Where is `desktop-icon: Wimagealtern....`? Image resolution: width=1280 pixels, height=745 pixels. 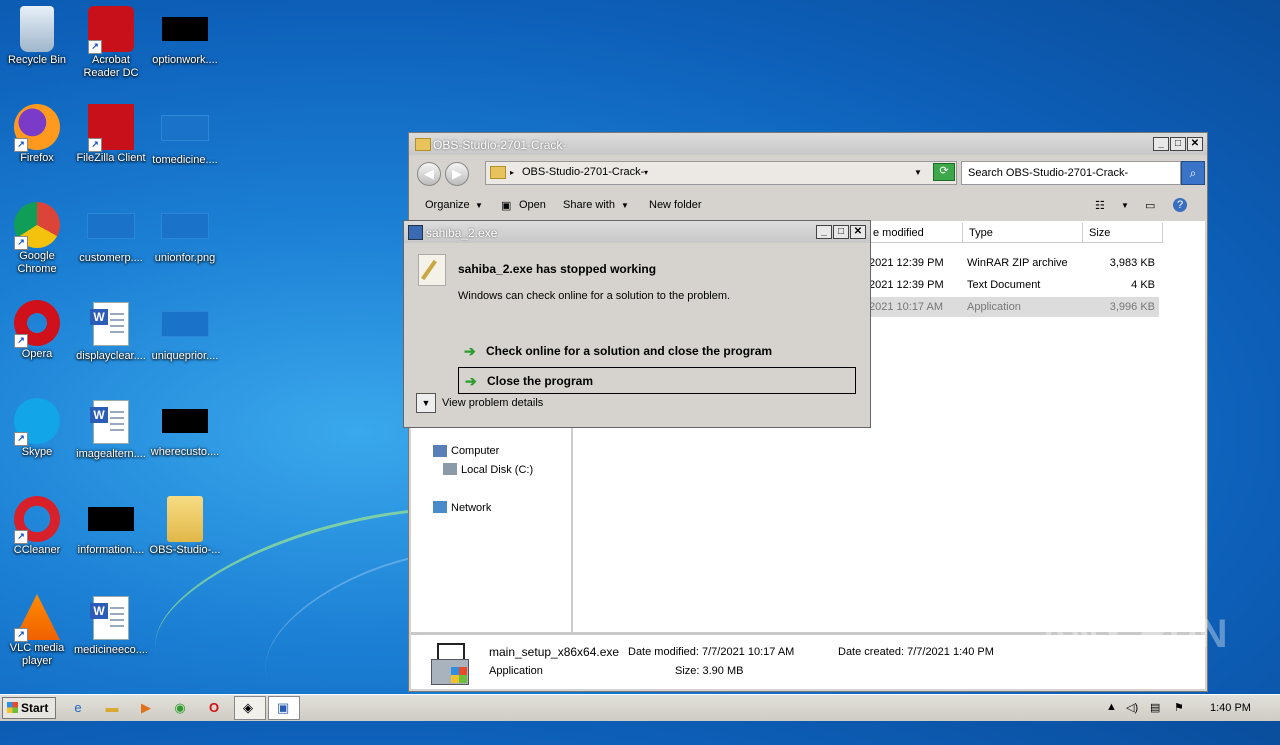
desktop-icon: Wimagealtern.... is located at coordinates (111, 429).